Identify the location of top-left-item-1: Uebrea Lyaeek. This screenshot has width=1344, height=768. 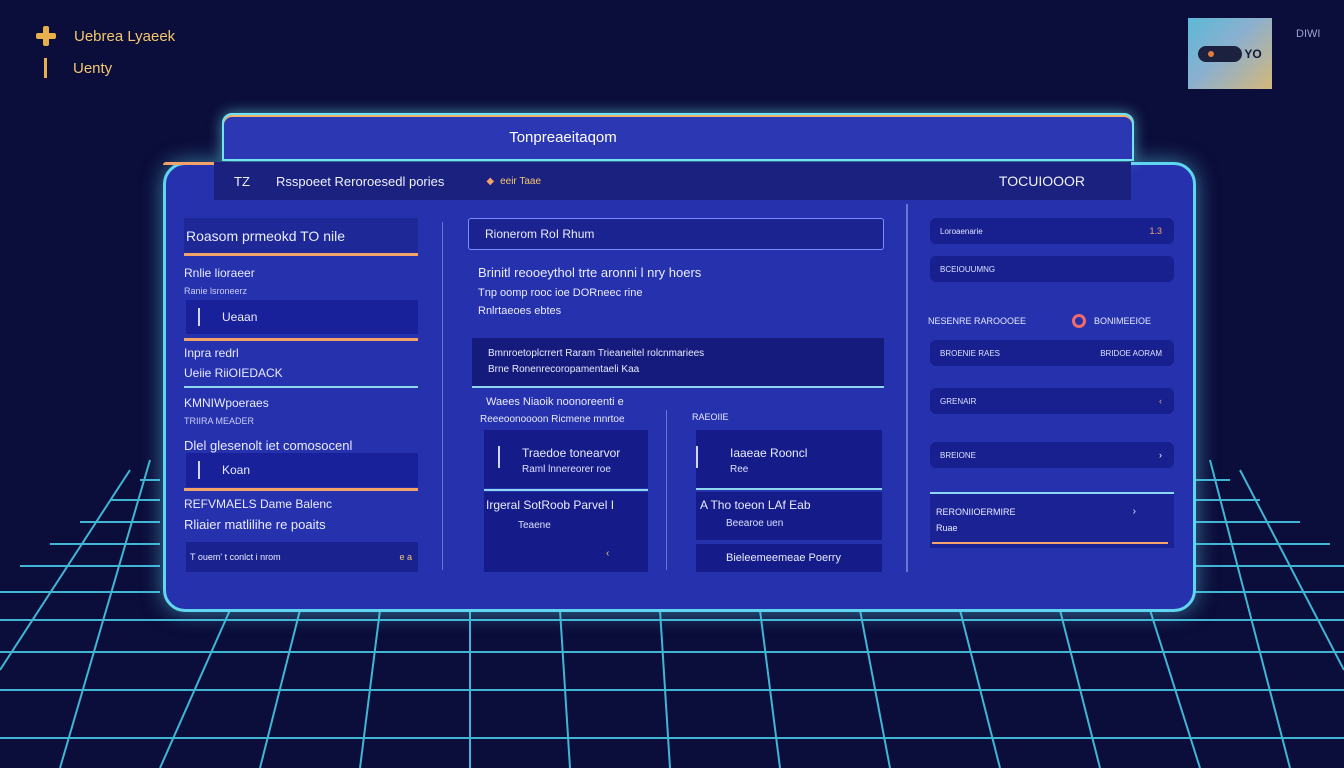
(105, 36).